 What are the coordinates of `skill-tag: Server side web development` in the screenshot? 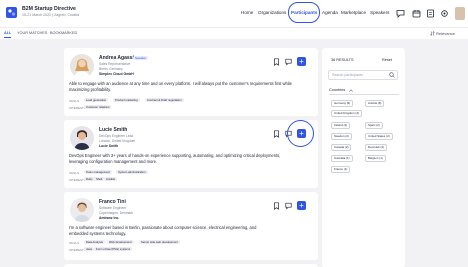 It's located at (159, 242).